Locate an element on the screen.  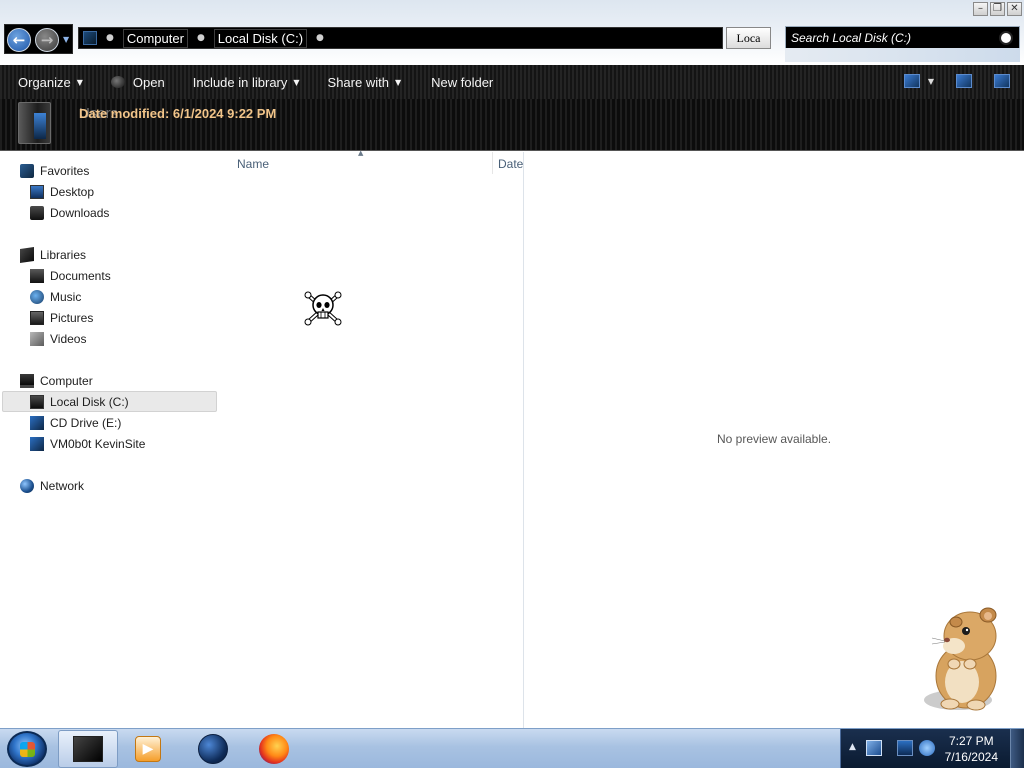
view-options-dropdown-icon: ▼ is located at coordinates (931, 81).